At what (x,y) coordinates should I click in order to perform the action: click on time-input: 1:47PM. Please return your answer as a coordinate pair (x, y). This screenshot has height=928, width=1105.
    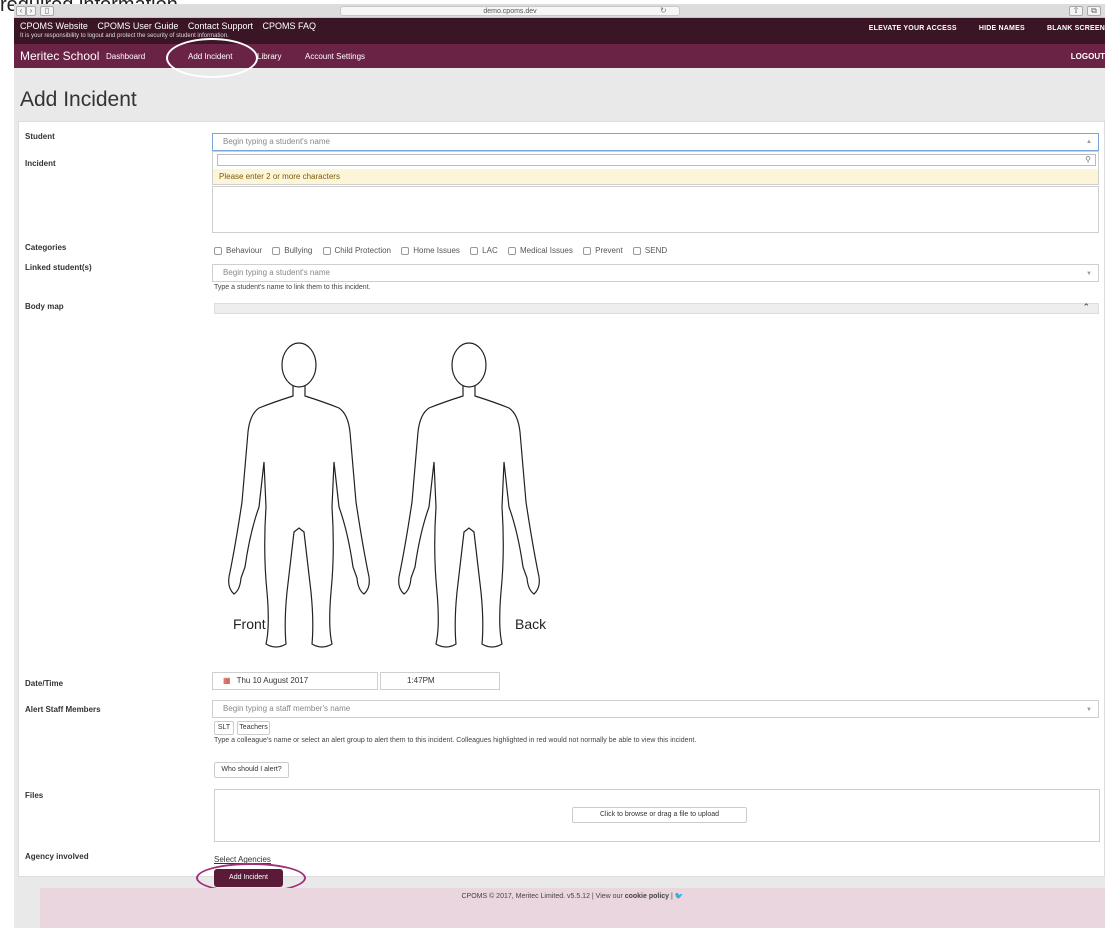
    Looking at the image, I should click on (440, 681).